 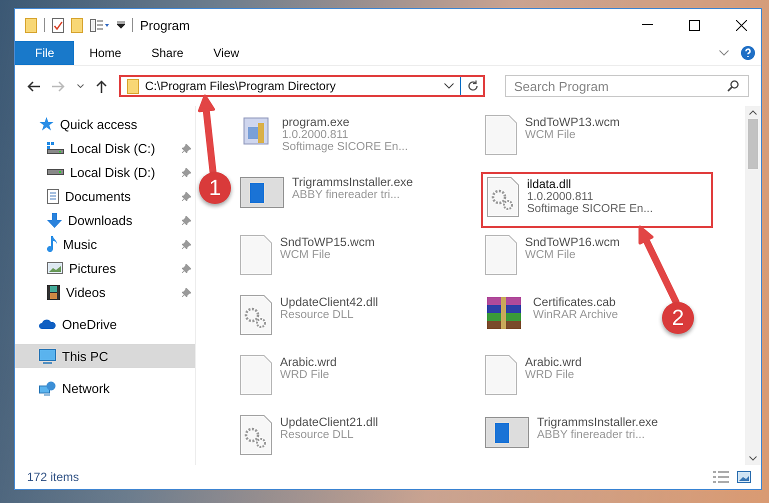 I want to click on search-field: Search Program, so click(x=627, y=86).